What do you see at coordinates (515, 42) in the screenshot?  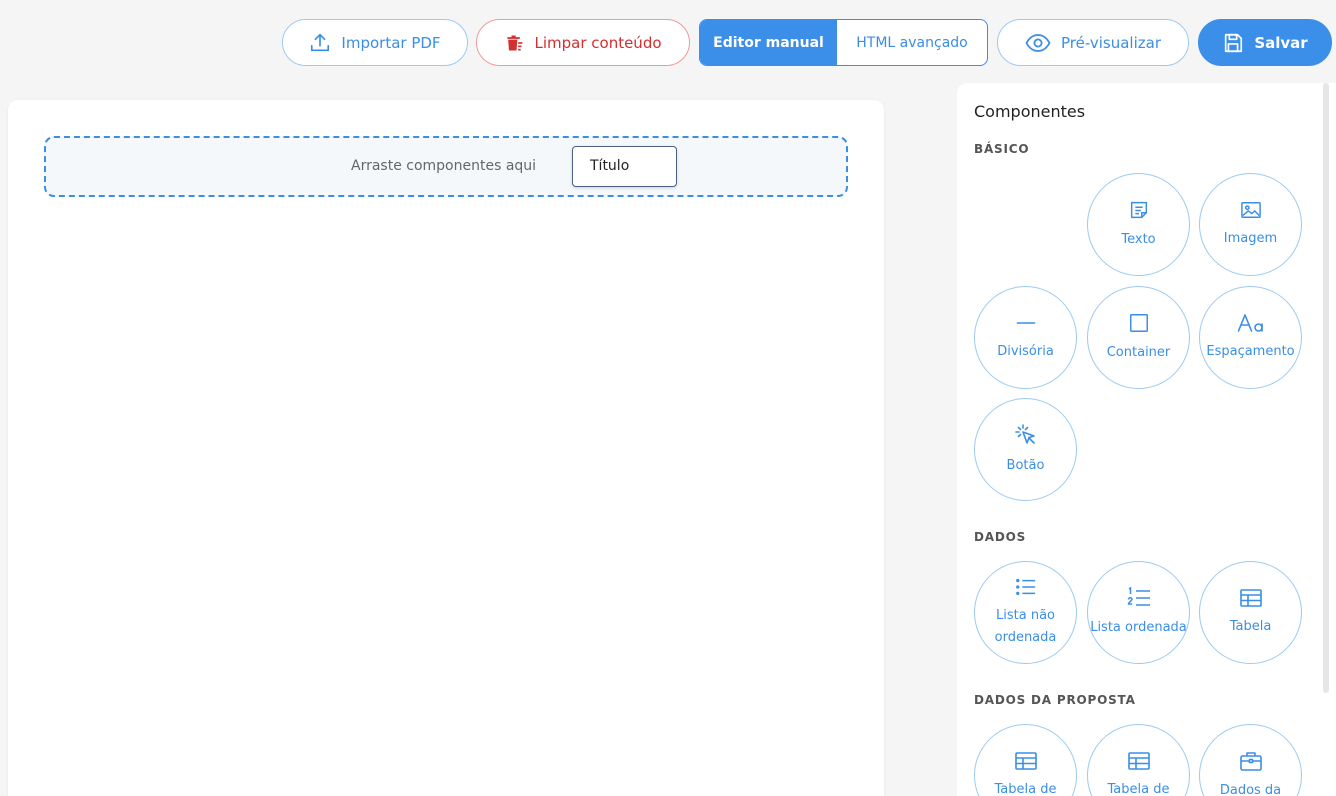 I see `trash-icon` at bounding box center [515, 42].